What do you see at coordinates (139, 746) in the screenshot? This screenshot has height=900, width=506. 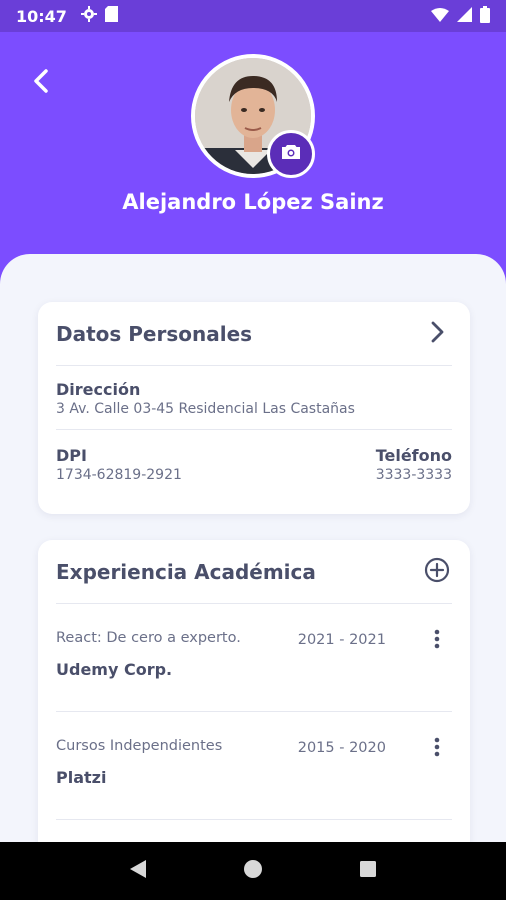 I see `experience-course: Cursos Independientes` at bounding box center [139, 746].